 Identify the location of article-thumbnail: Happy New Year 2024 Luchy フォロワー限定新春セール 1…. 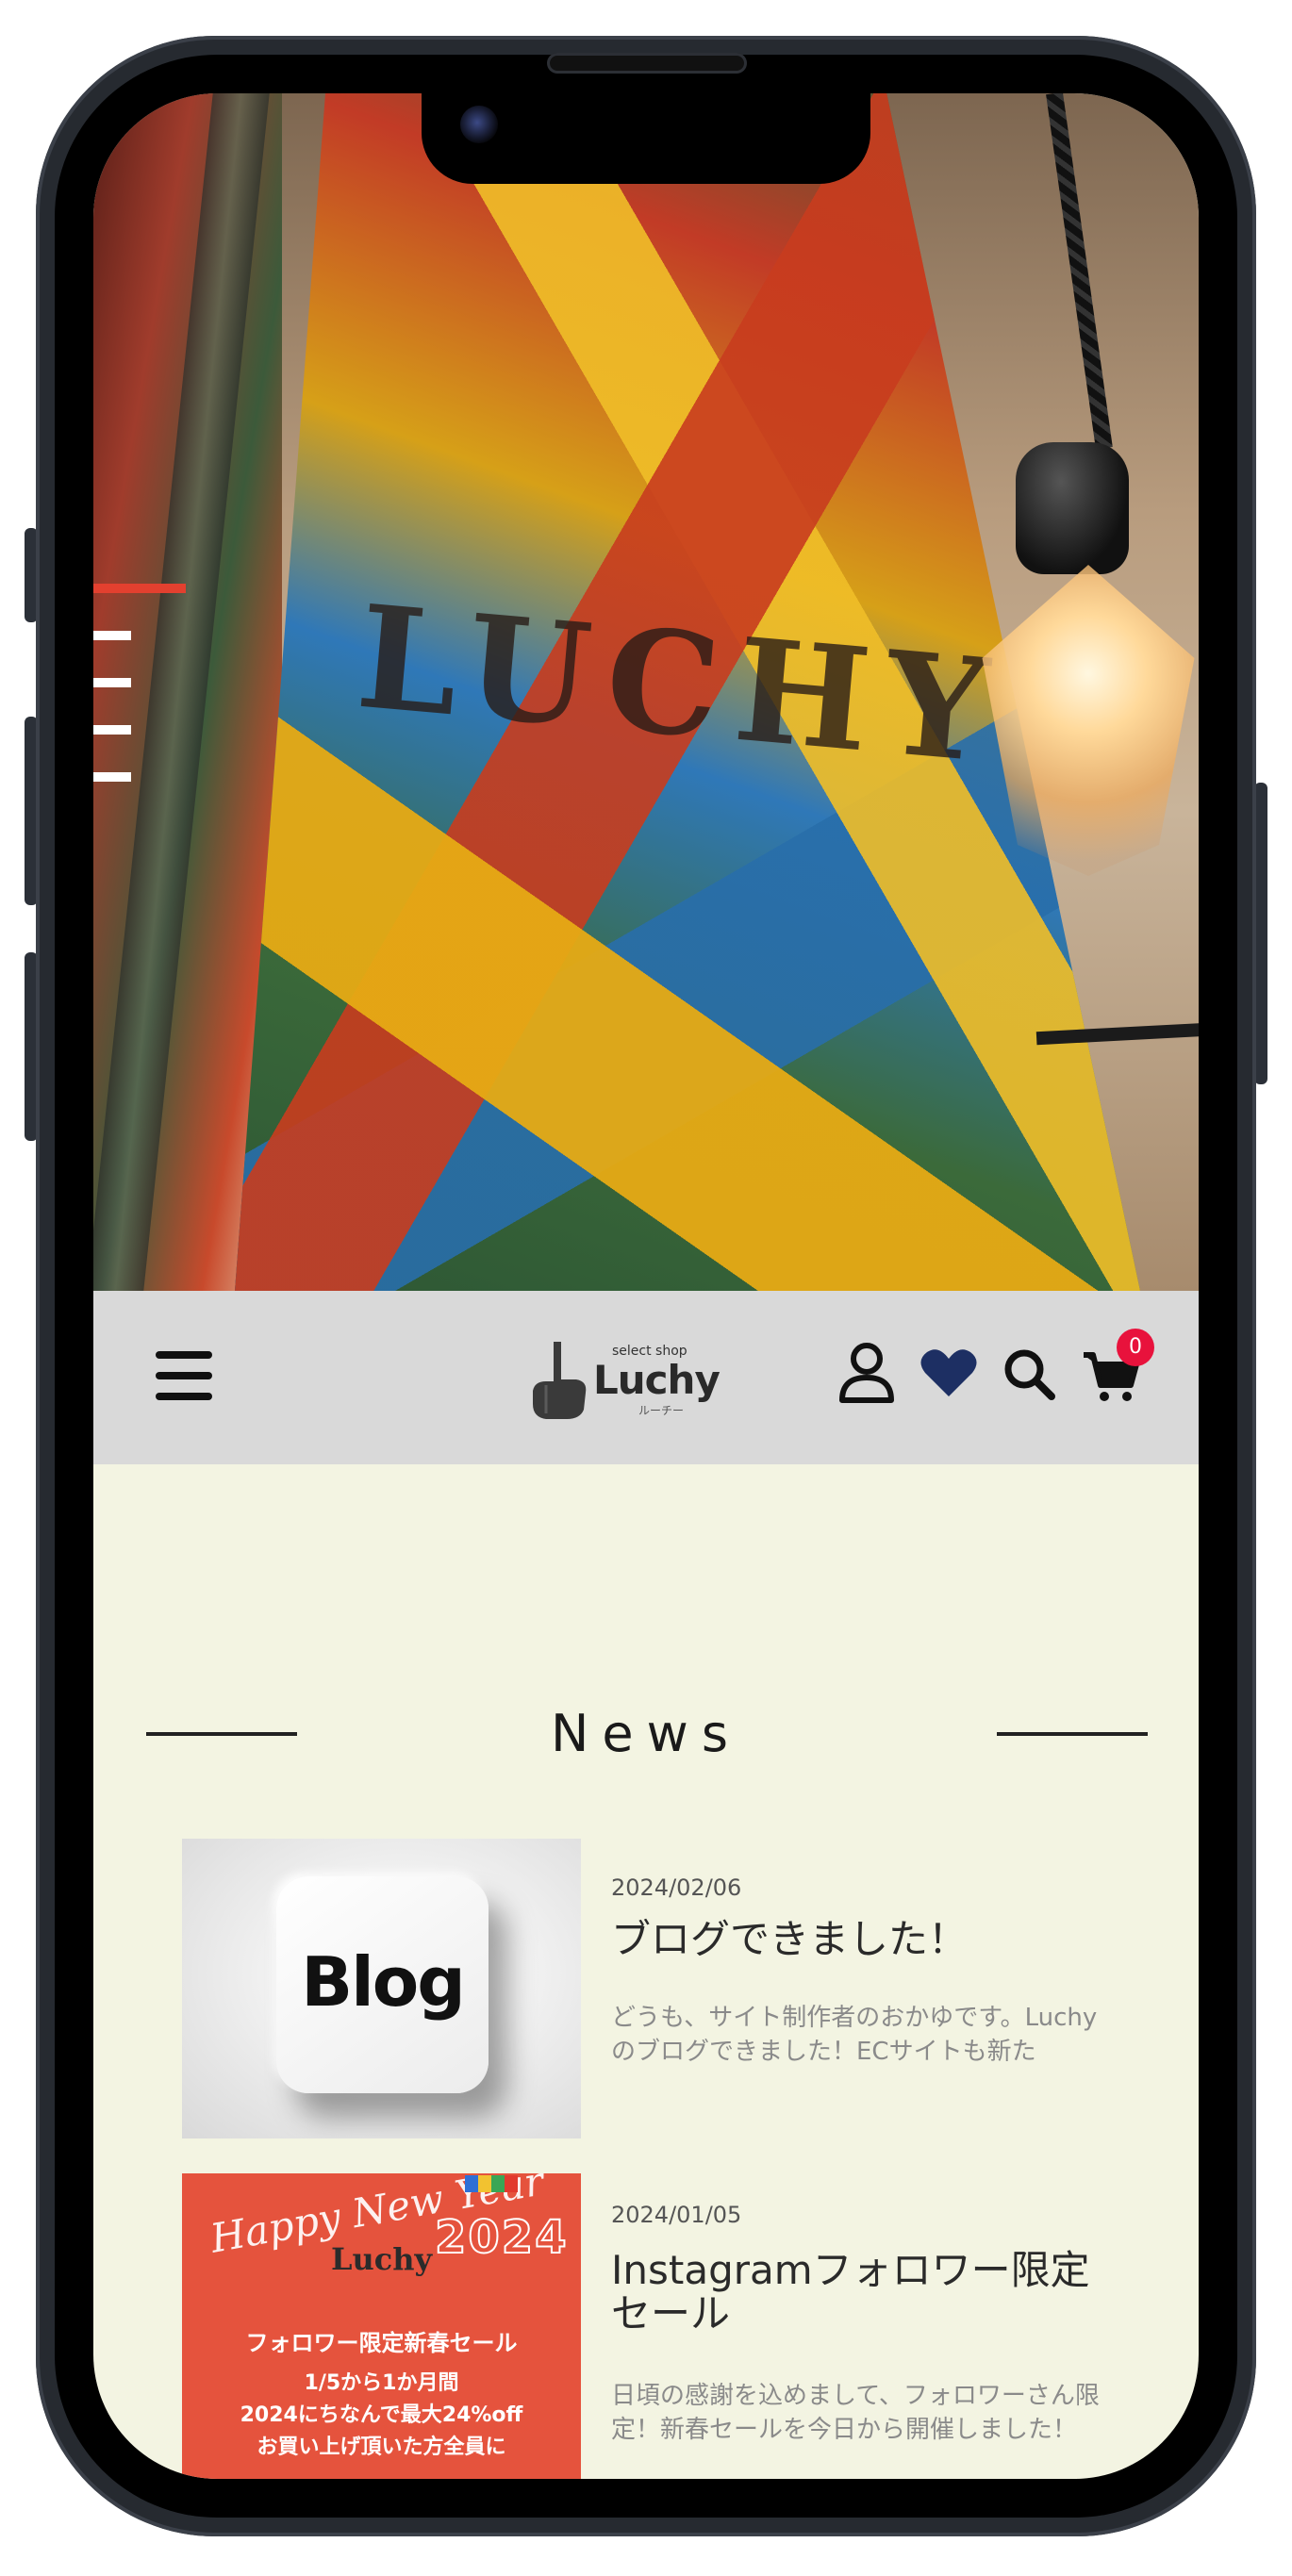
(381, 2326).